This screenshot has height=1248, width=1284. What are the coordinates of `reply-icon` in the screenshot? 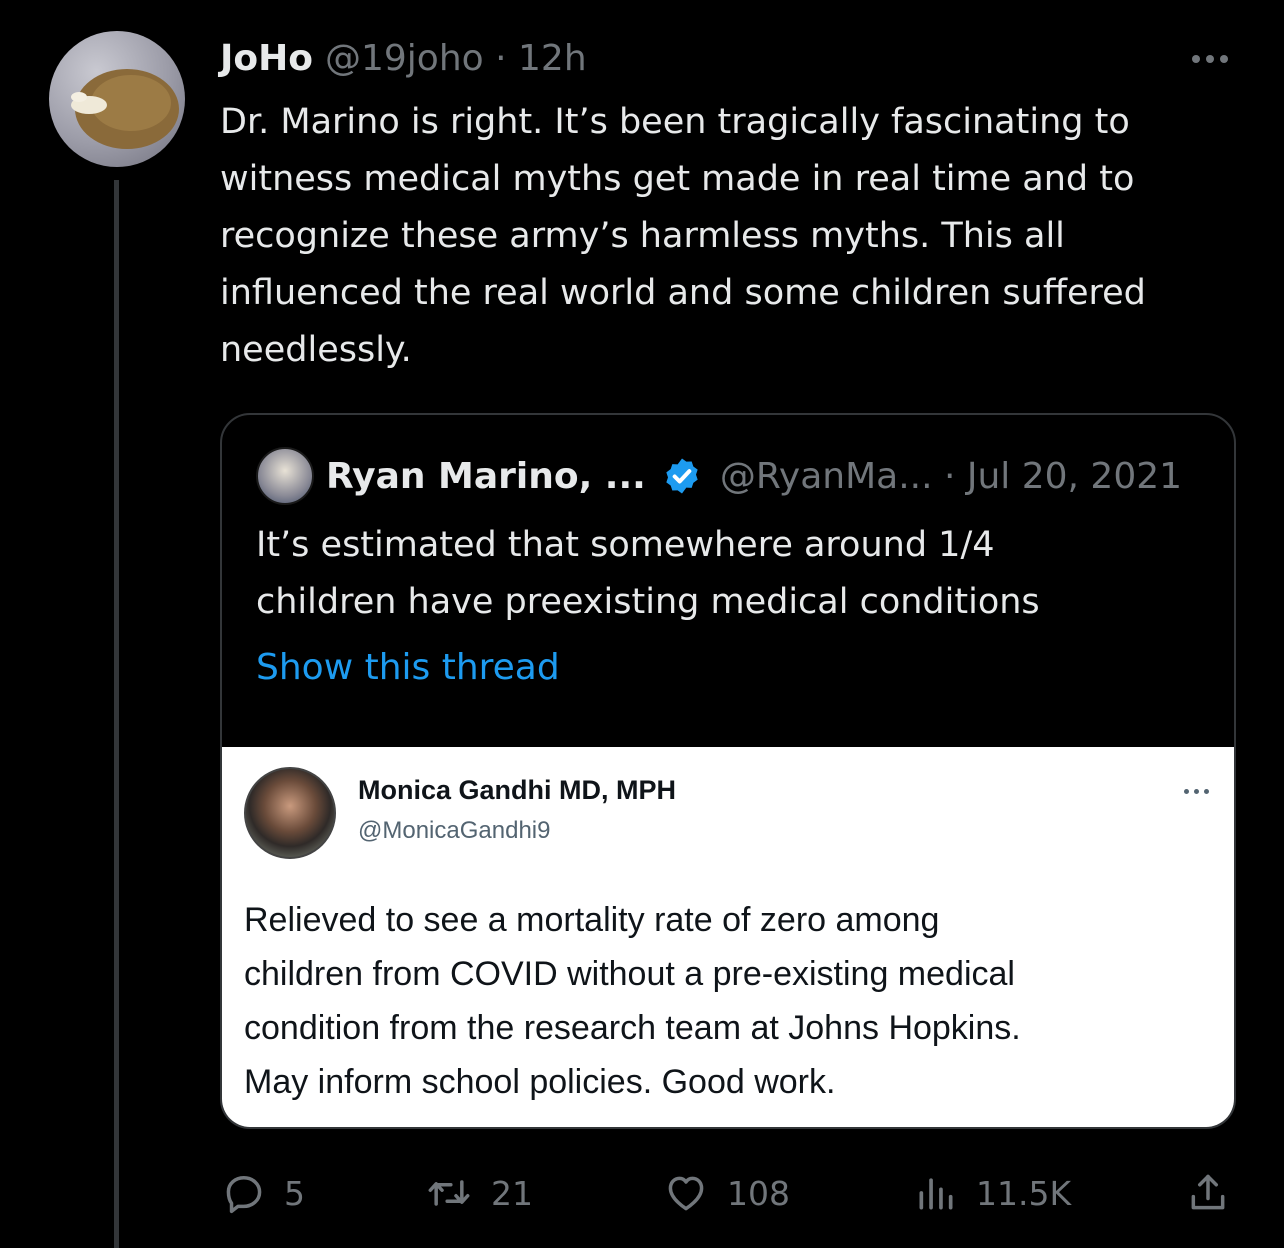 It's located at (244, 1195).